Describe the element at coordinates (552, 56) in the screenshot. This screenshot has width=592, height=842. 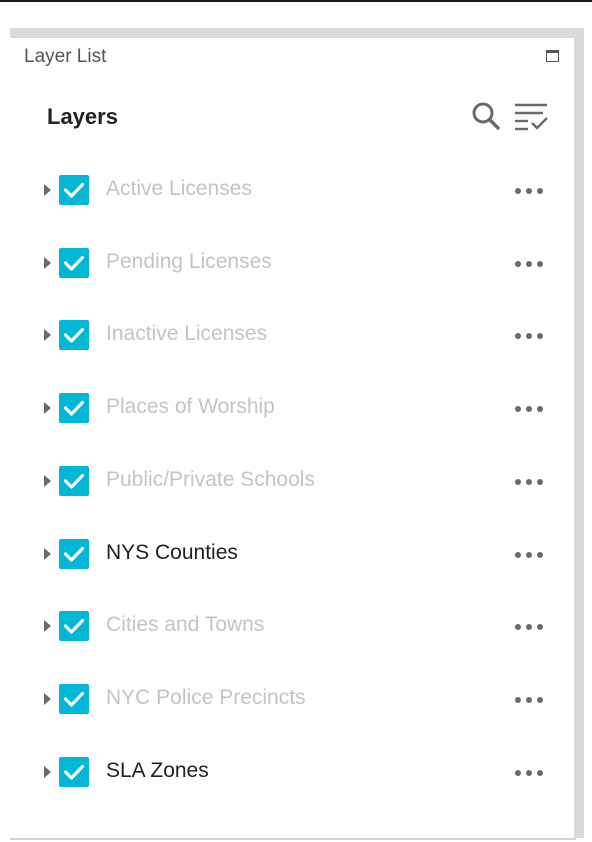
I see `maximize-icon` at that location.